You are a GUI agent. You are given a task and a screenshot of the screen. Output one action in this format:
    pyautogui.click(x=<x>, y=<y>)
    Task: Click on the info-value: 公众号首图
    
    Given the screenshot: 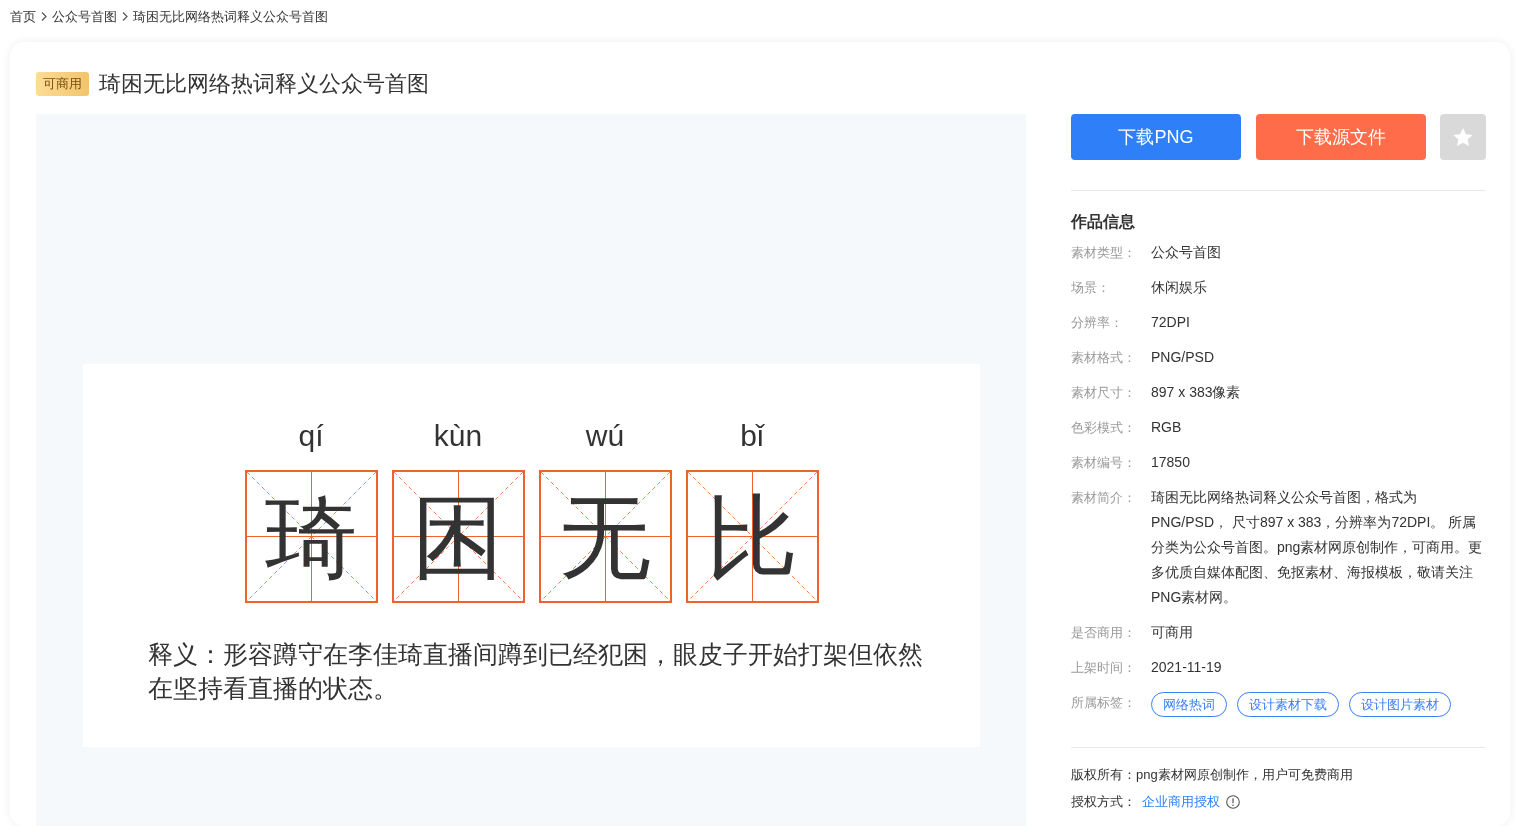 What is the action you would take?
    pyautogui.click(x=1186, y=252)
    